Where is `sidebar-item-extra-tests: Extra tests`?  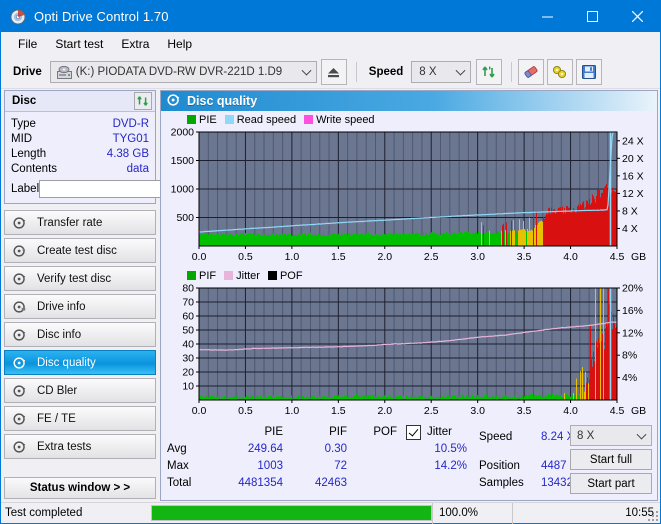 sidebar-item-extra-tests: Extra tests is located at coordinates (80, 446).